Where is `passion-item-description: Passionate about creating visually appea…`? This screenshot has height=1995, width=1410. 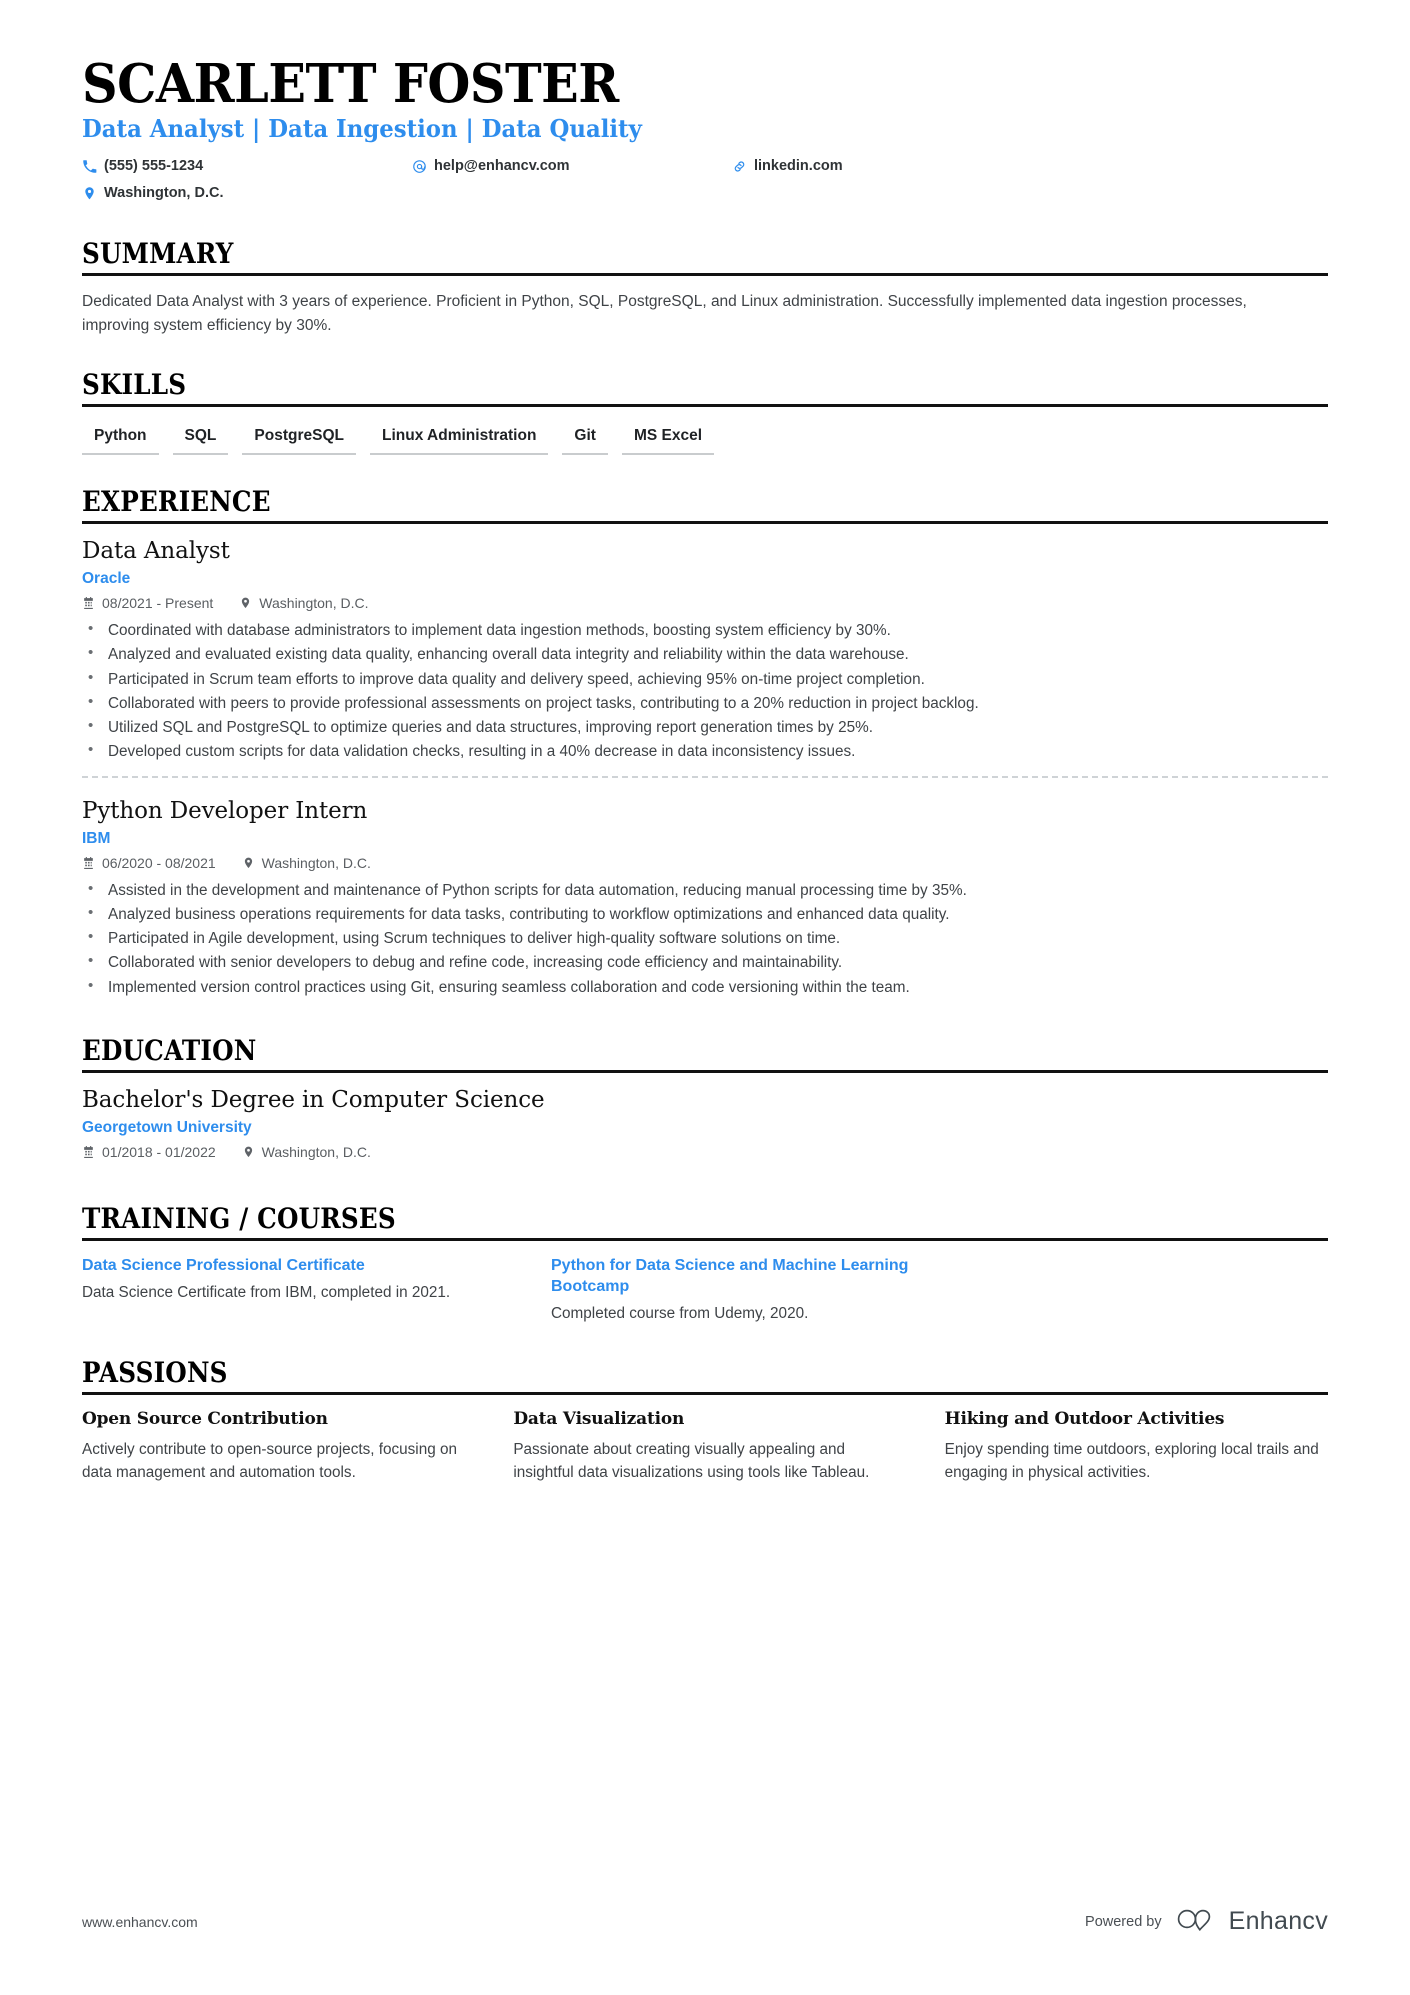
passion-item-description: Passionate about creating visually appea… is located at coordinates (691, 1461).